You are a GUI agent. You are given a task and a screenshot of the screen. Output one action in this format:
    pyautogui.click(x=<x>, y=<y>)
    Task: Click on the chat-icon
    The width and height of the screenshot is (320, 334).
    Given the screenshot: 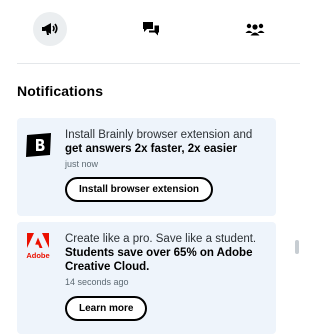 What is the action you would take?
    pyautogui.click(x=151, y=29)
    